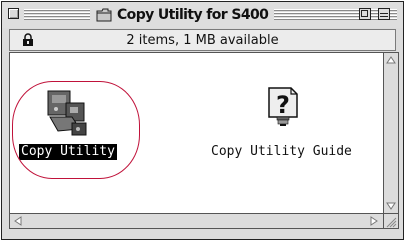 The width and height of the screenshot is (409, 245). What do you see at coordinates (104, 15) in the screenshot?
I see `folder-icon` at bounding box center [104, 15].